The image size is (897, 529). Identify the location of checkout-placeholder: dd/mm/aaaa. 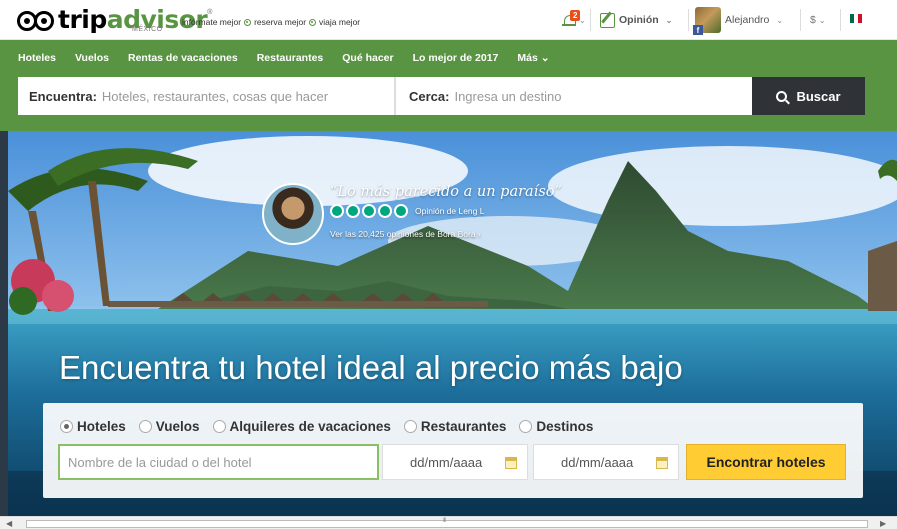
(597, 462).